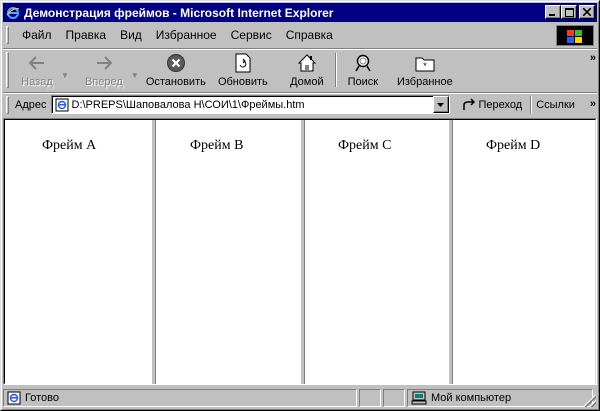 The image size is (600, 411). I want to click on stop-button: Остановить, so click(176, 69).